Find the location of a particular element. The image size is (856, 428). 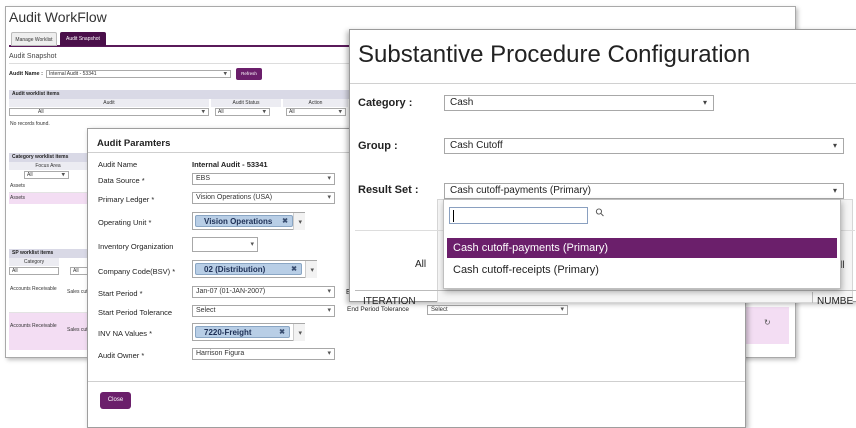

operating-unit-value: Vision Operations is located at coordinates (238, 221).